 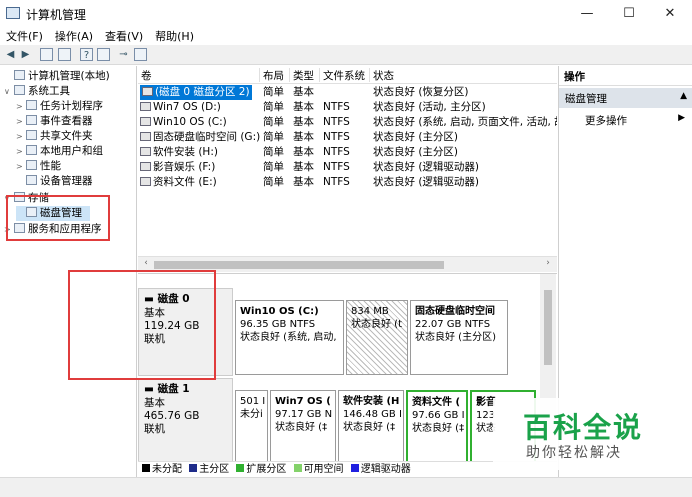 What do you see at coordinates (345, 75) in the screenshot?
I see `col-filesystem: 文件系统` at bounding box center [345, 75].